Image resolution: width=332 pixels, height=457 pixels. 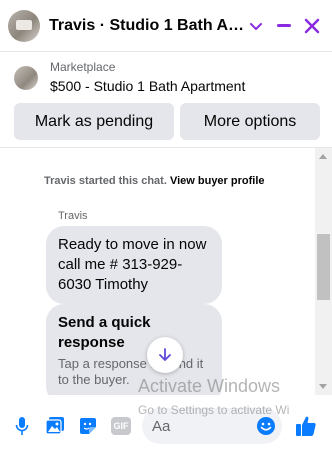 I want to click on chat-started-text: Travis started this chat., so click(x=105, y=181).